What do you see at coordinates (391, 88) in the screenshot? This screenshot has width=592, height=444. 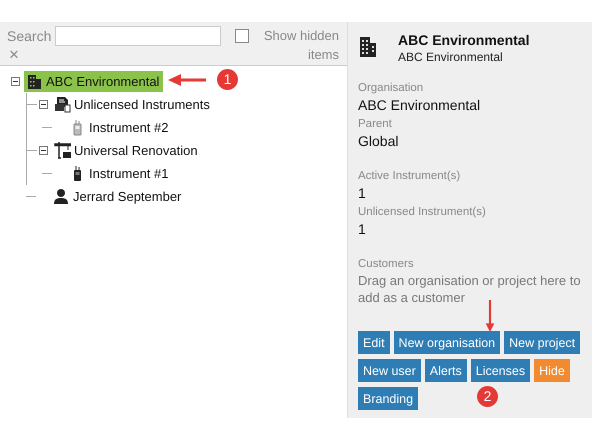 I see `field-label: Organisation` at bounding box center [391, 88].